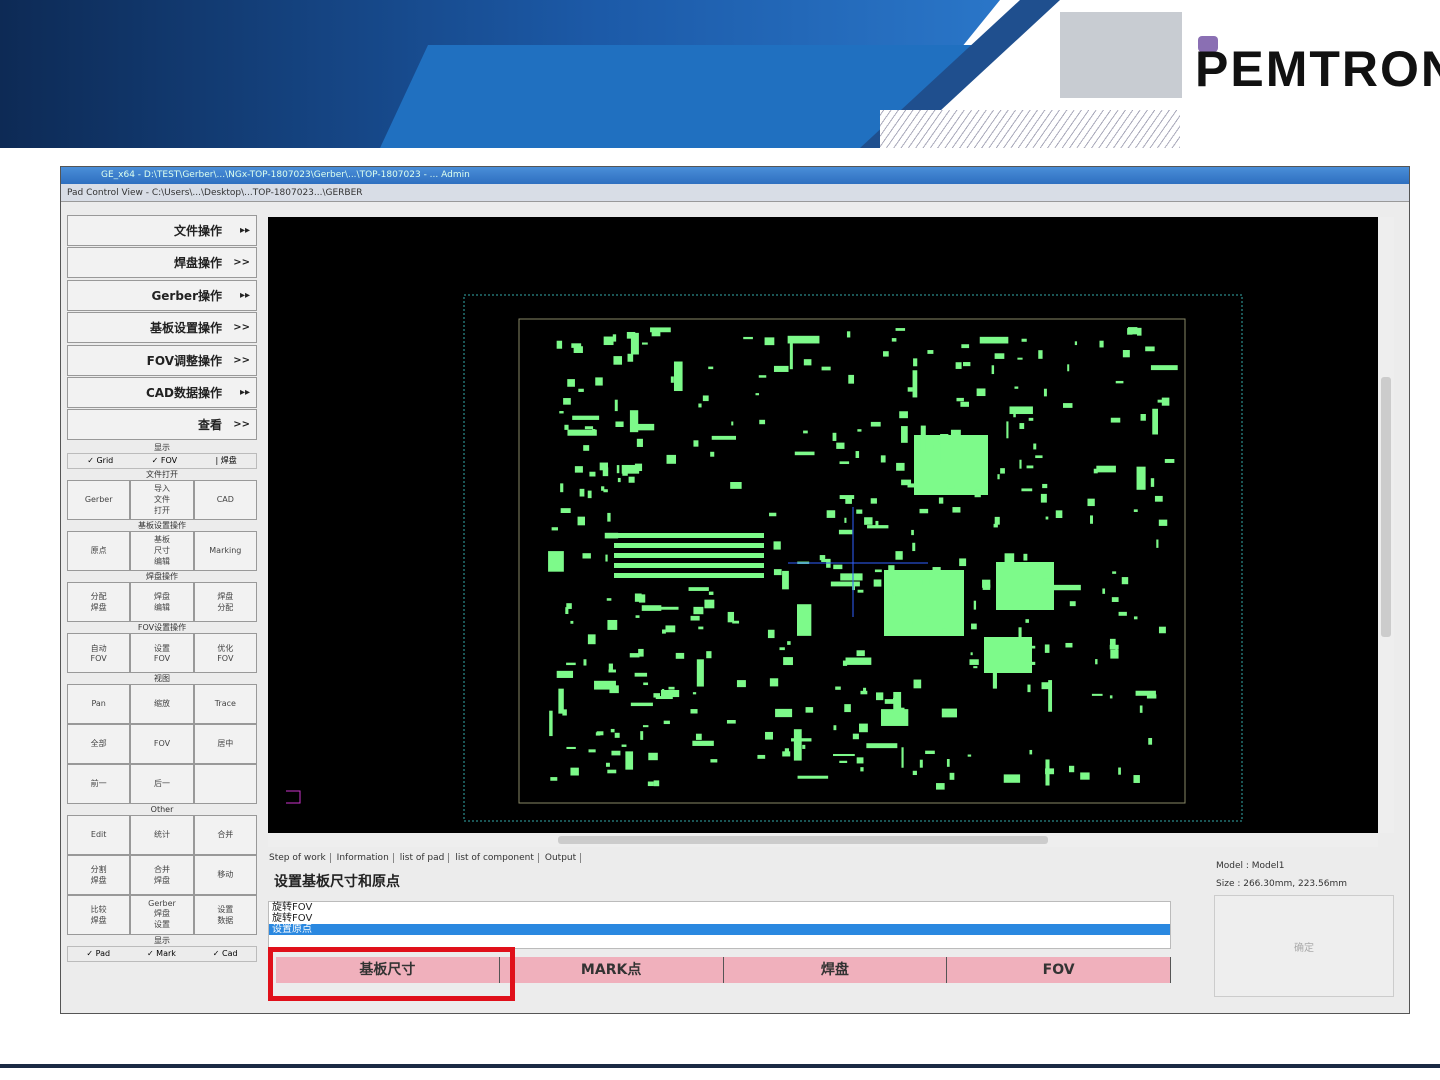 Image resolution: width=1440 pixels, height=1080 pixels. I want to click on tool-button: 优化 FOV, so click(225, 652).